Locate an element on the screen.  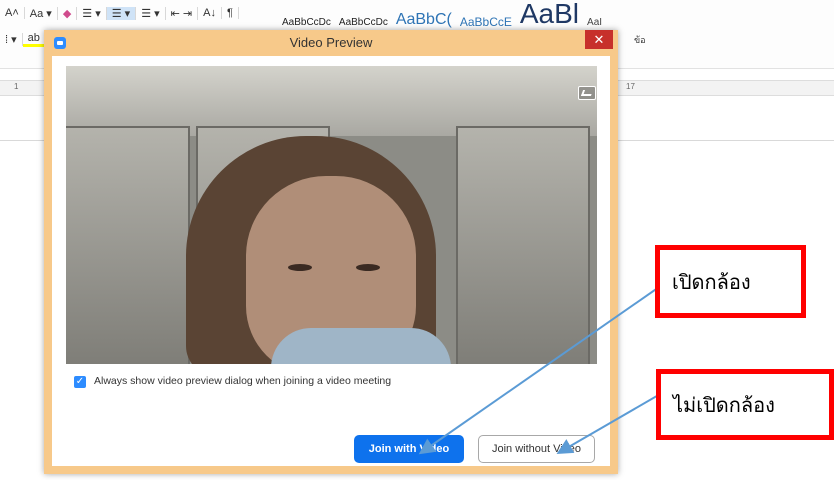
change-case-button: Aa ▾ is located at coordinates (41, 13).